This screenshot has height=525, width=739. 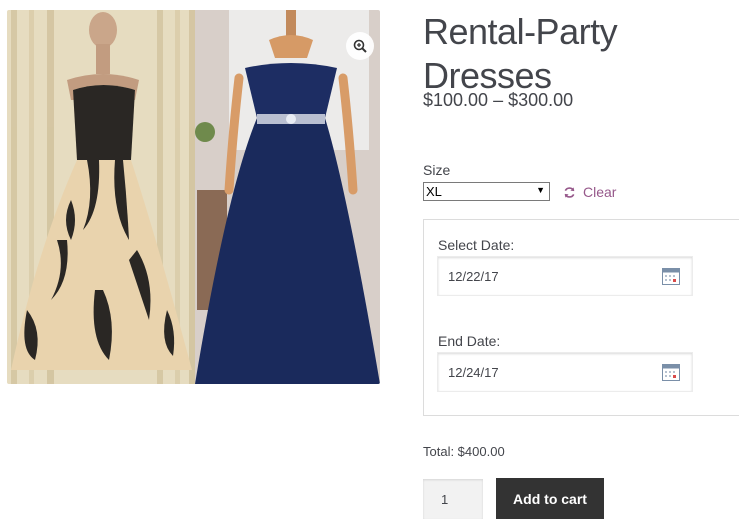 What do you see at coordinates (473, 276) in the screenshot?
I see `start-date-value: 12/22/17` at bounding box center [473, 276].